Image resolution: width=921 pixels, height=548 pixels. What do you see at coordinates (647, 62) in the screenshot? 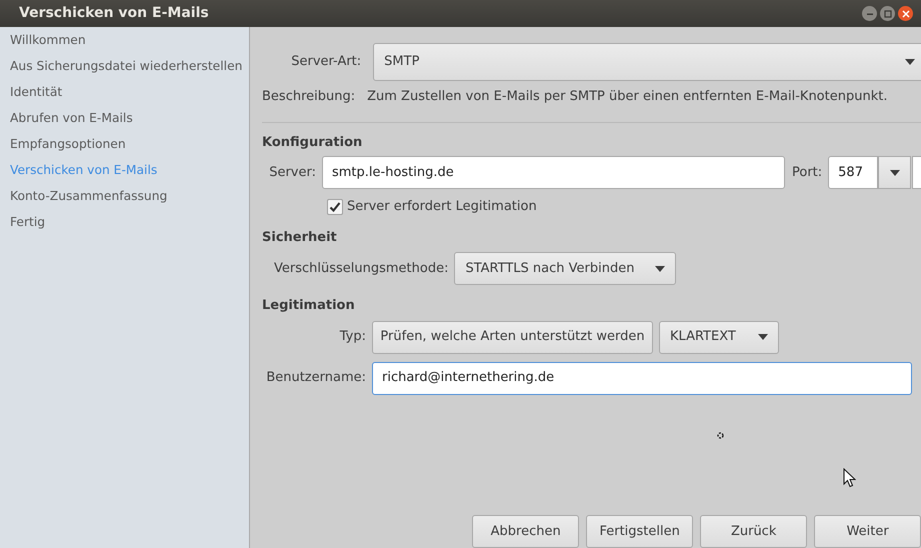
I see `server-type-dropdown: SMTP` at bounding box center [647, 62].